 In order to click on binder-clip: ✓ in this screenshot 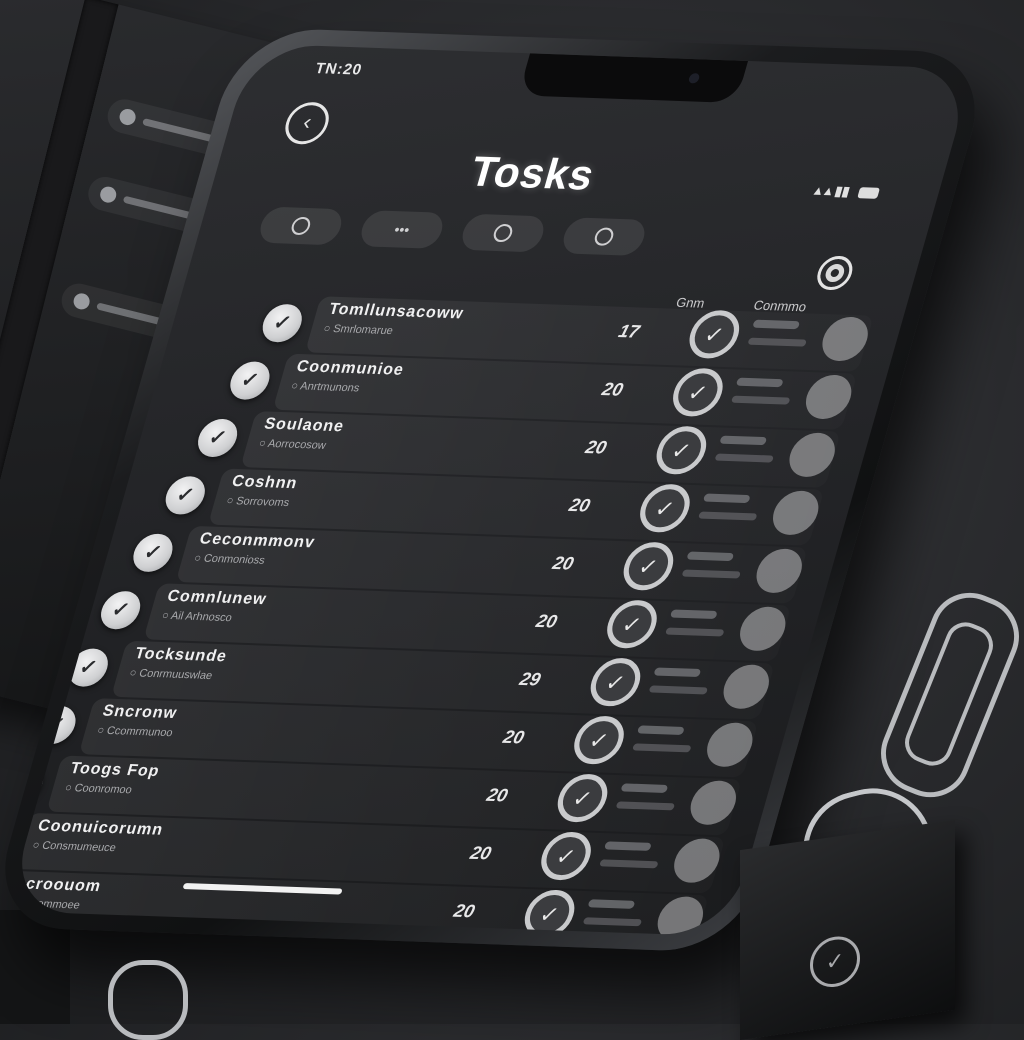, I will do `click(847, 929)`.